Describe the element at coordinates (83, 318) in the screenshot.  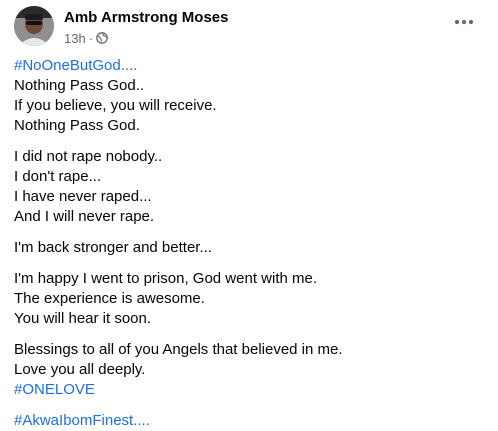
I see `post-line: You will hear it soon.` at that location.